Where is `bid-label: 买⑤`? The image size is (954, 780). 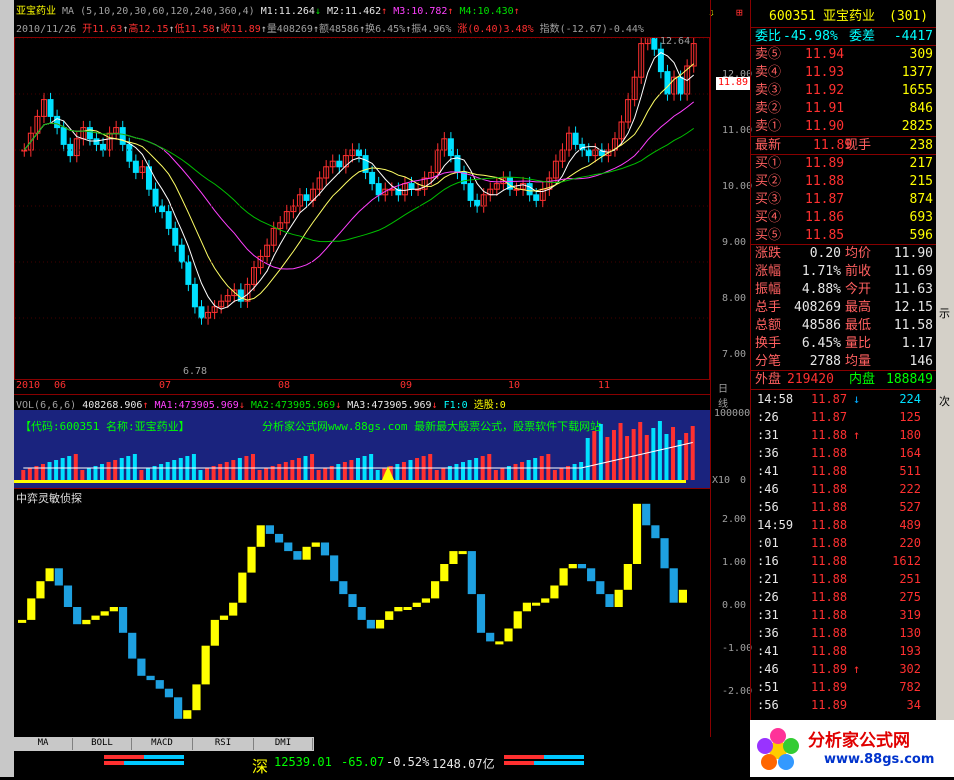
bid-label: 买⑤ is located at coordinates (768, 235).